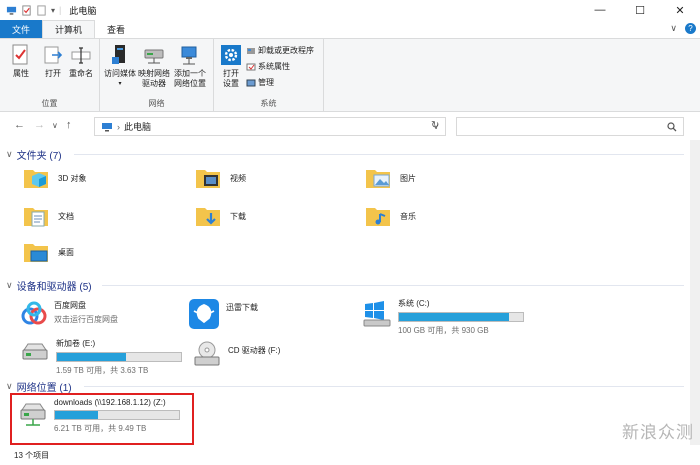  Describe the element at coordinates (39, 386) in the screenshot. I see `section-network-header: ∨ 网络位置 (1)` at that location.